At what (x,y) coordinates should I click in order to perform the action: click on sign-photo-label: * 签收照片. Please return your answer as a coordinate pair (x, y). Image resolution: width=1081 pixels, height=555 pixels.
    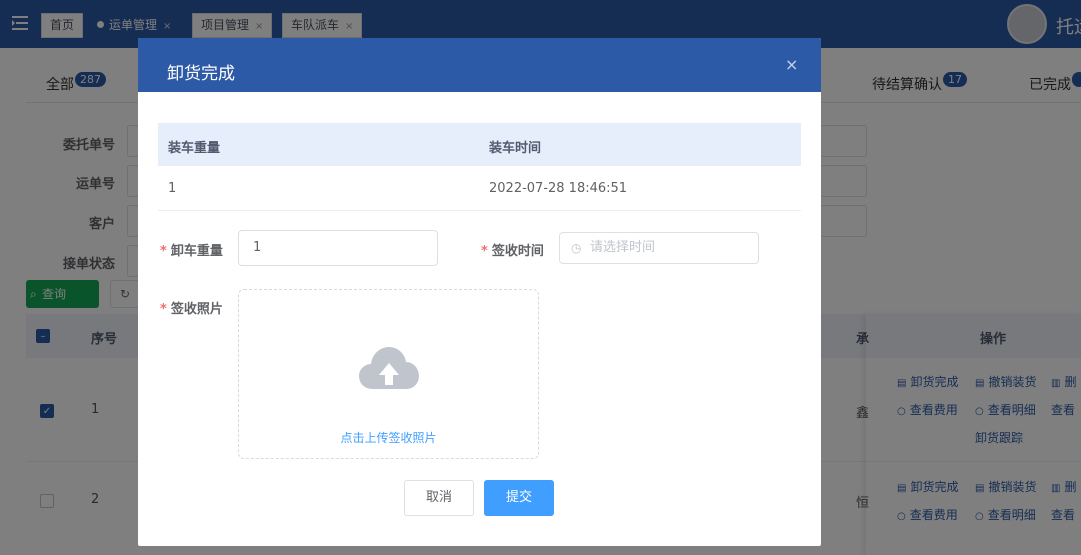
    Looking at the image, I should click on (191, 309).